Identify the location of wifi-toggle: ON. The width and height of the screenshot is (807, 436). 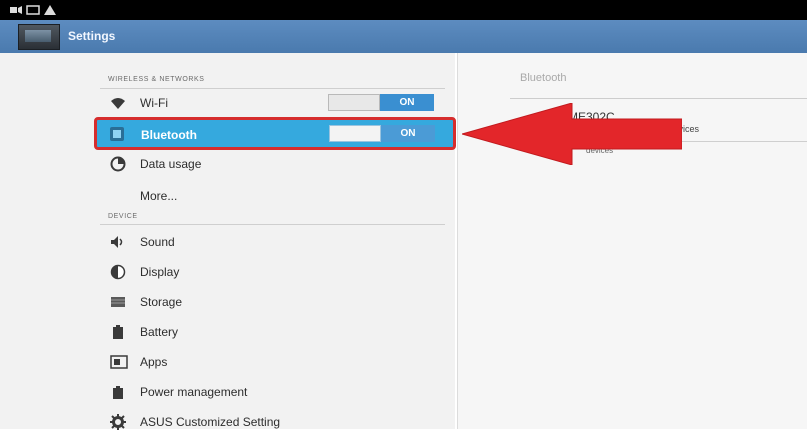
(381, 102).